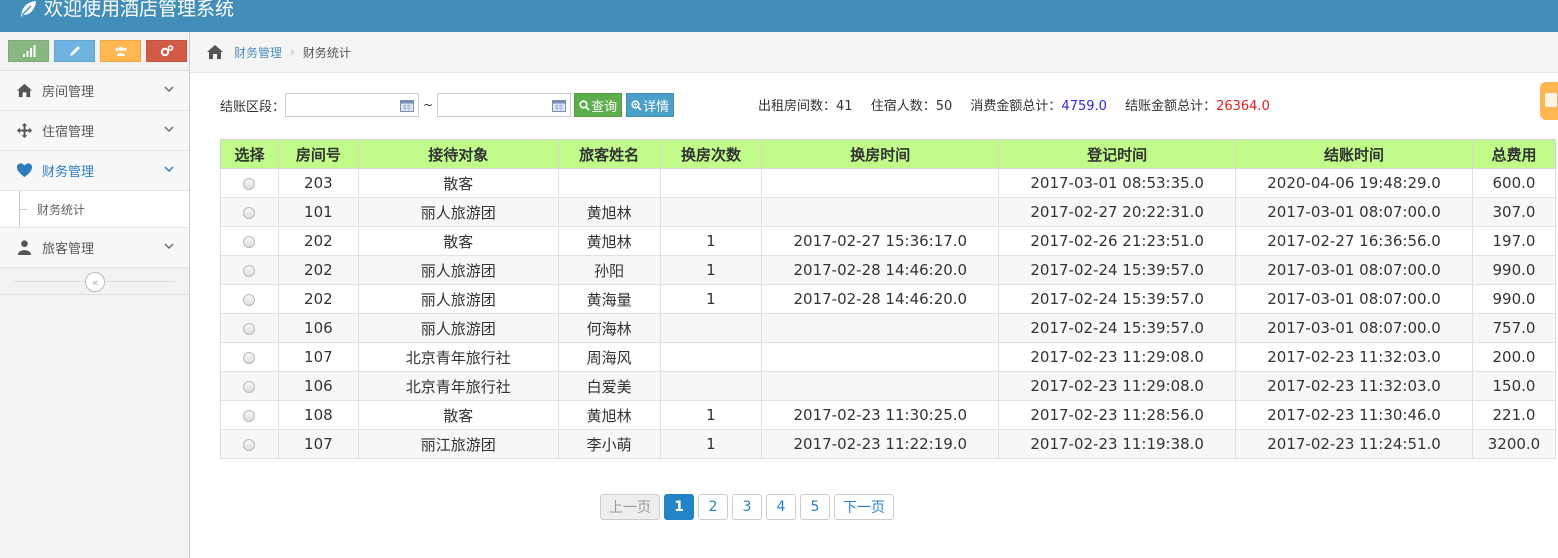 This screenshot has height=558, width=1558. Describe the element at coordinates (797, 106) in the screenshot. I see `rooms-count-label: 出租房间数：` at that location.